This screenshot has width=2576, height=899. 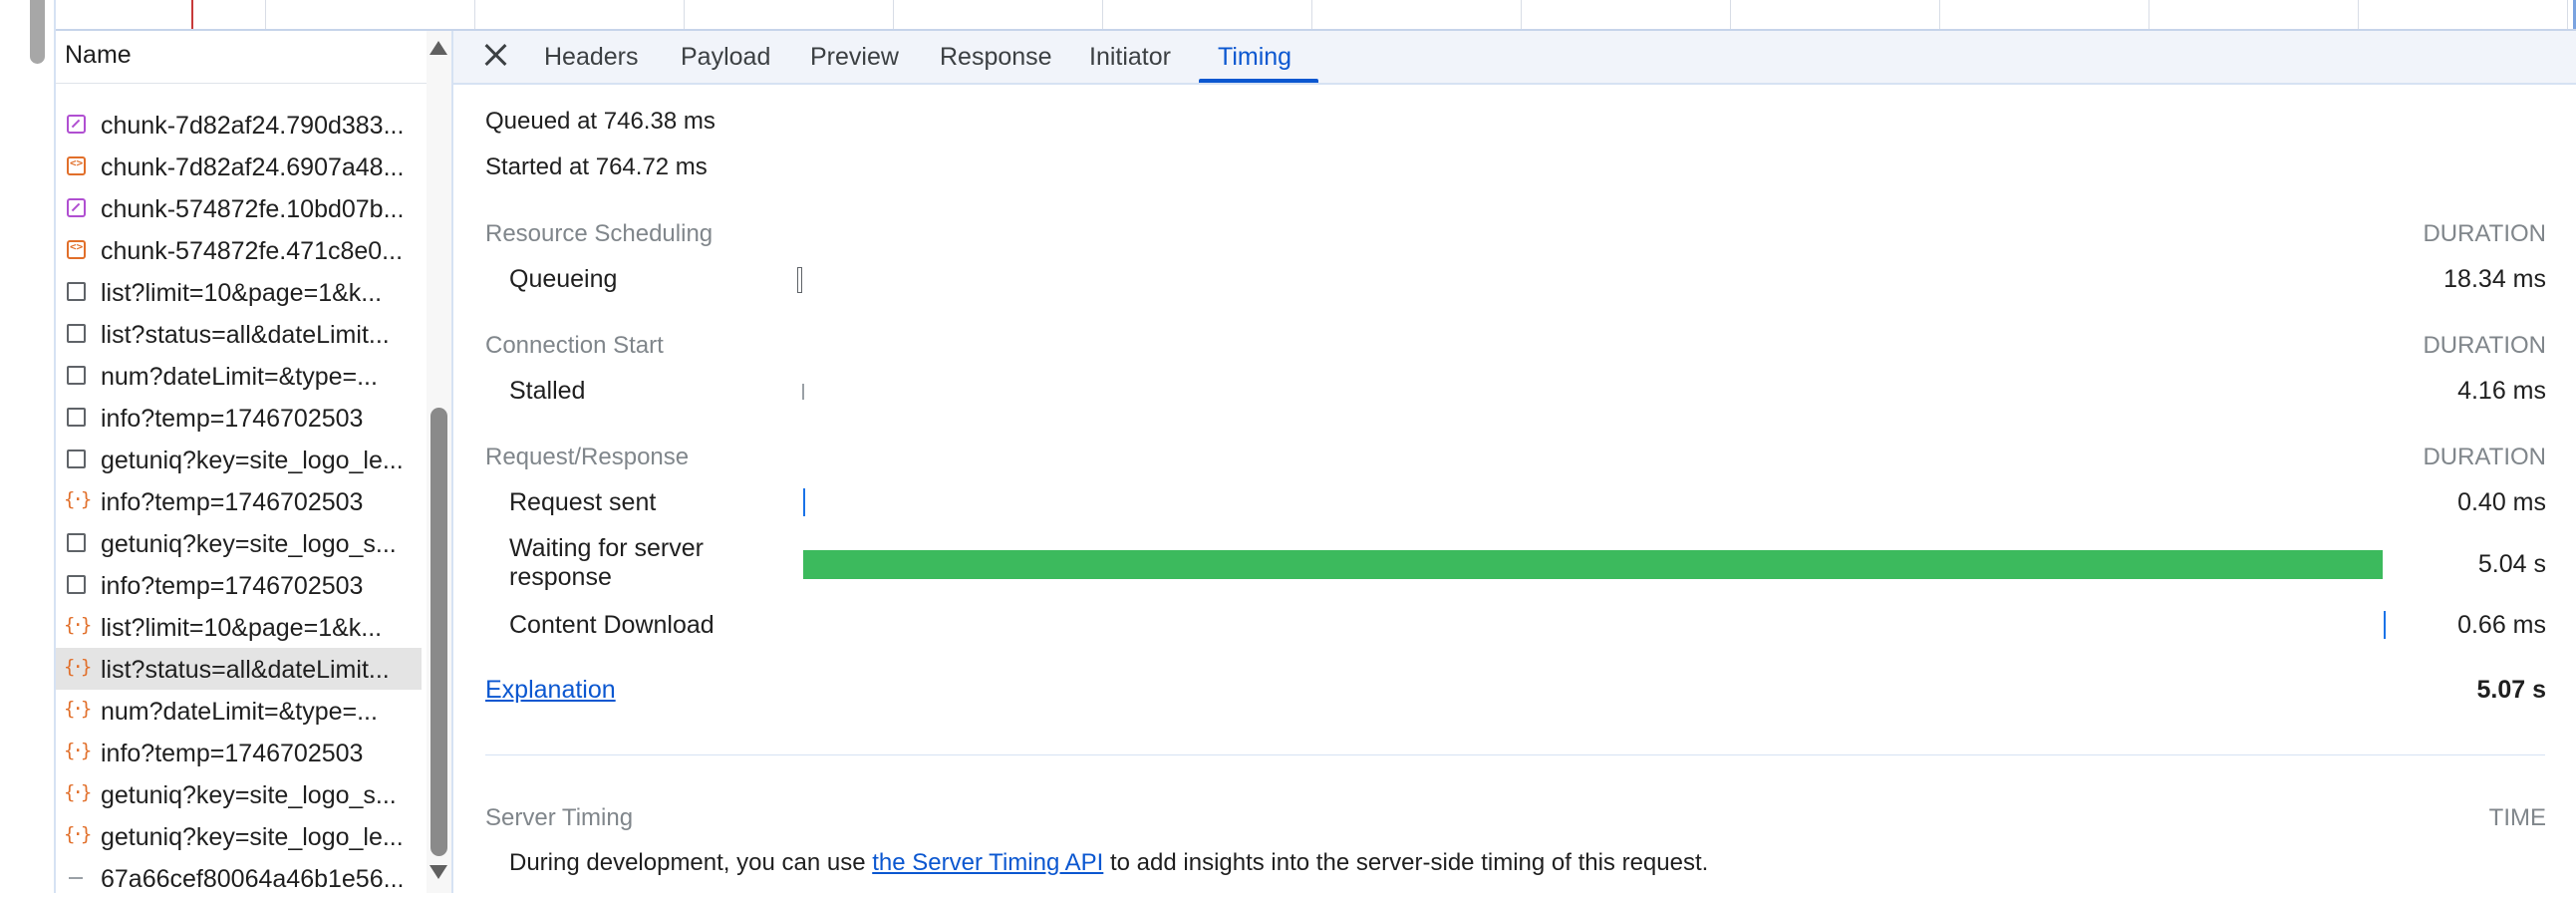 What do you see at coordinates (799, 280) in the screenshot?
I see `queueing-bar` at bounding box center [799, 280].